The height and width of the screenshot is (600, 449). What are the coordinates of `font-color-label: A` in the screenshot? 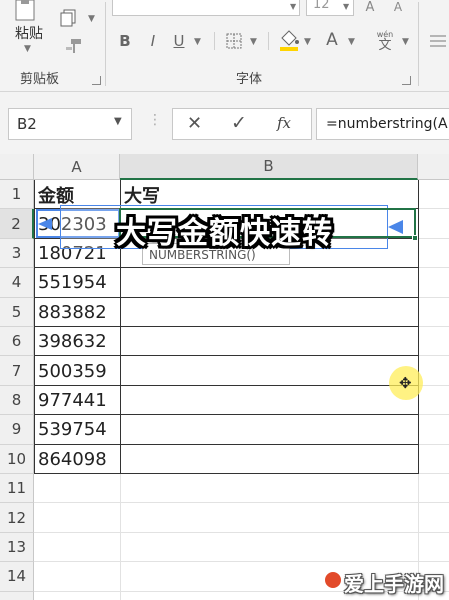 It's located at (332, 40).